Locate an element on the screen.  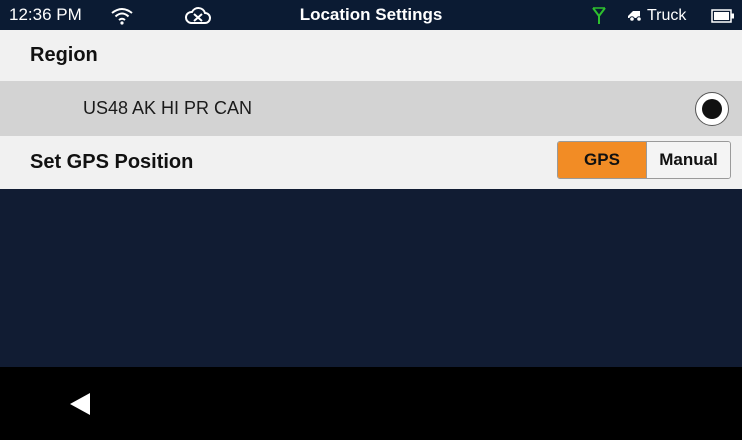
back-arrow-icon is located at coordinates (80, 404).